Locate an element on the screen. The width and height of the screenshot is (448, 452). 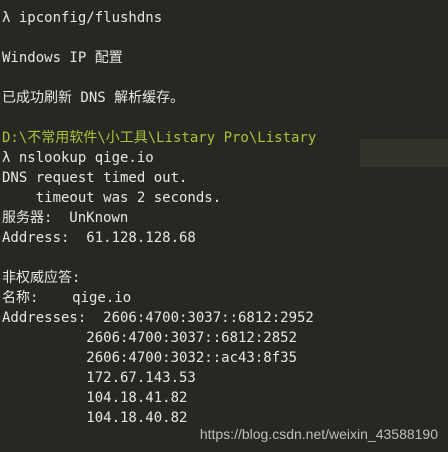
terminal-line-timeout: DNS request timed out. is located at coordinates (95, 178).